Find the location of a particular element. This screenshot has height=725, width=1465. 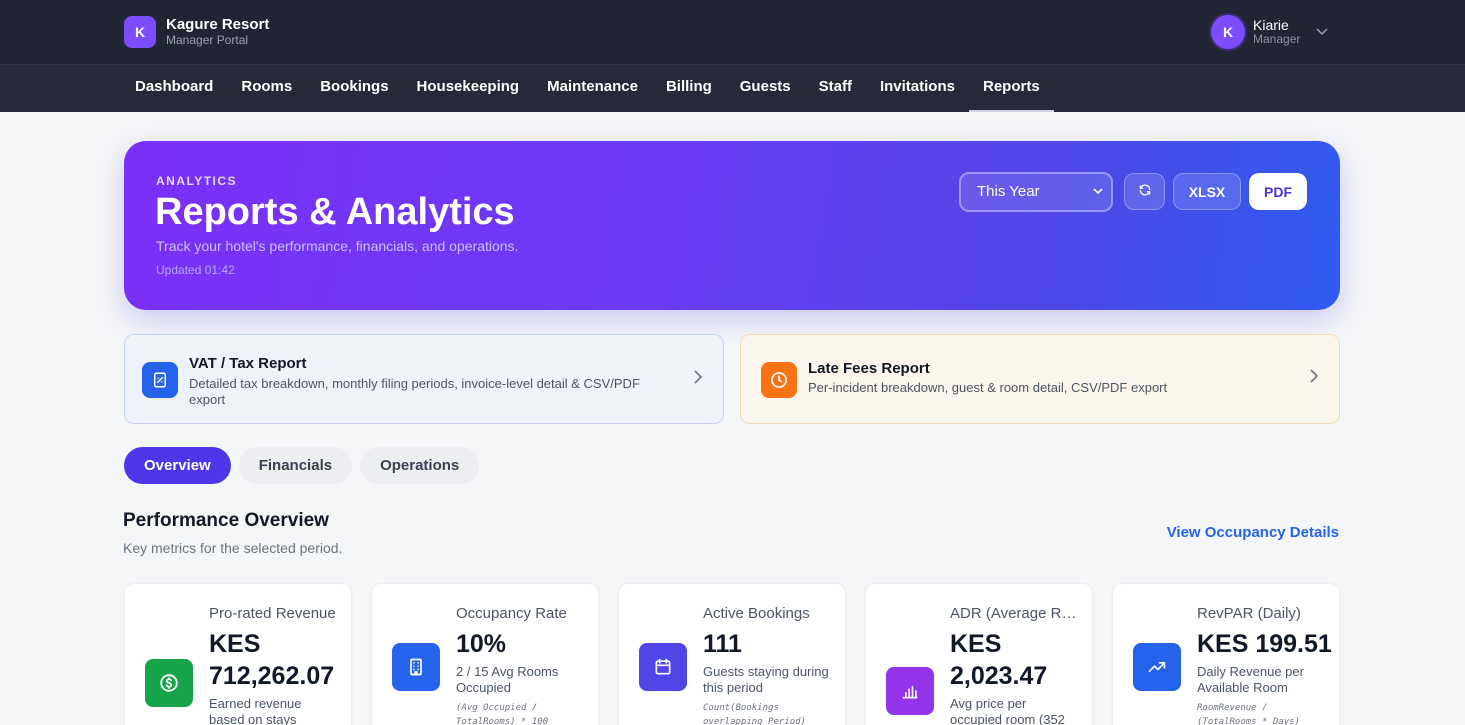

user-menu: K Kiarie Manager is located at coordinates (1269, 32).